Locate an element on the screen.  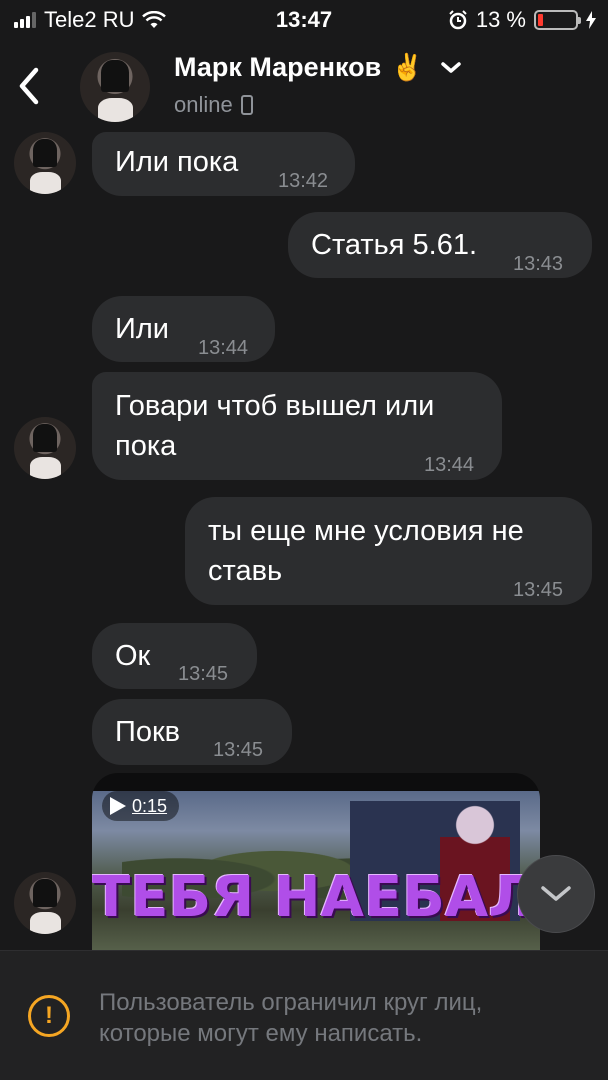
message-bubble-incoming: Покв 13:45 is located at coordinates (192, 732).